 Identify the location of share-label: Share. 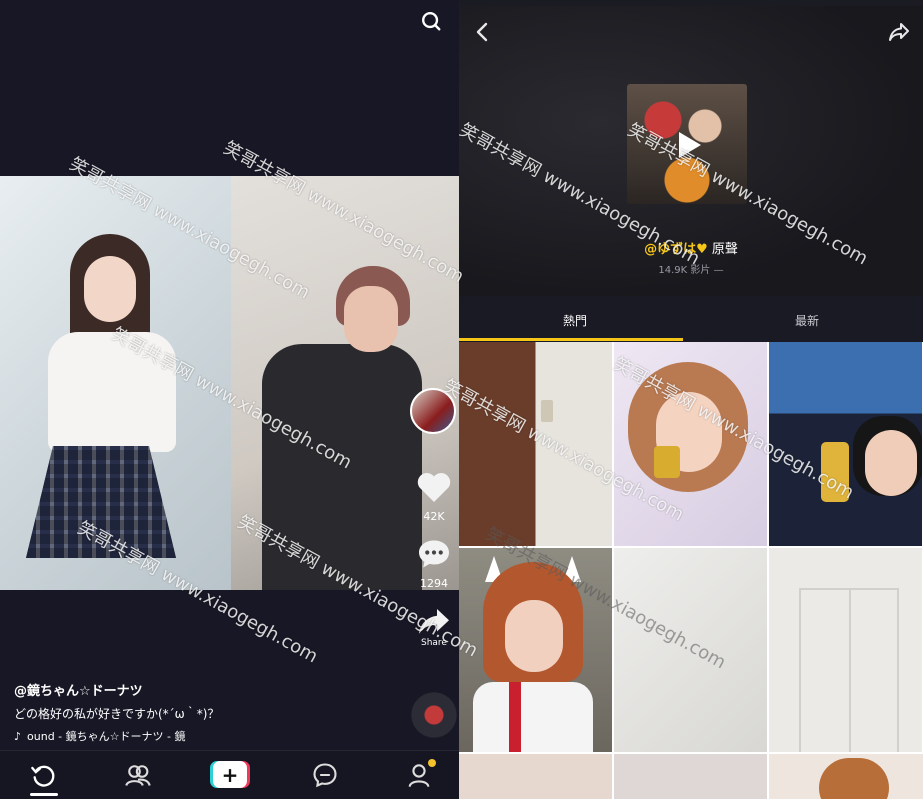
(434, 643).